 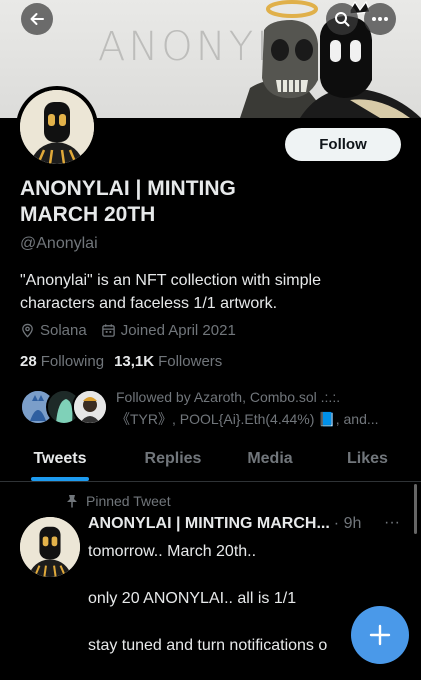 I want to click on arrow-left-icon, so click(x=37, y=19).